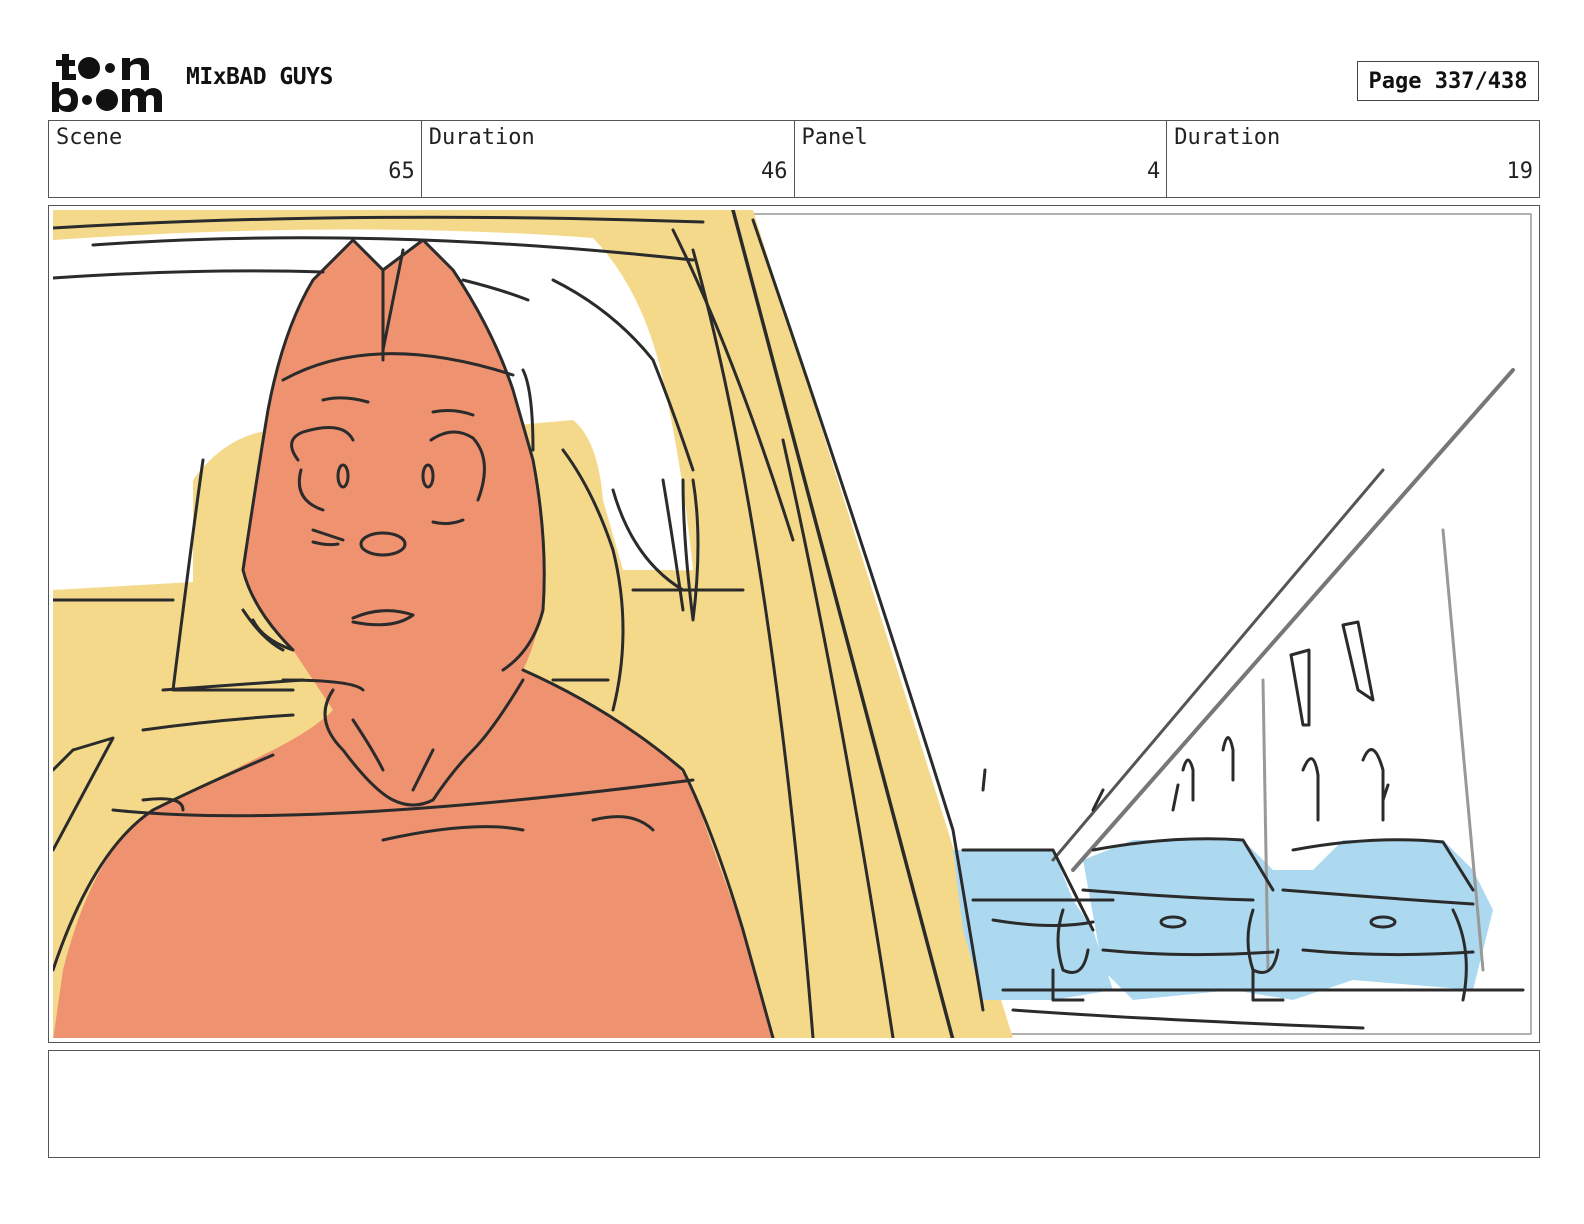 This screenshot has height=1224, width=1584. I want to click on panel-label: Panel, so click(834, 137).